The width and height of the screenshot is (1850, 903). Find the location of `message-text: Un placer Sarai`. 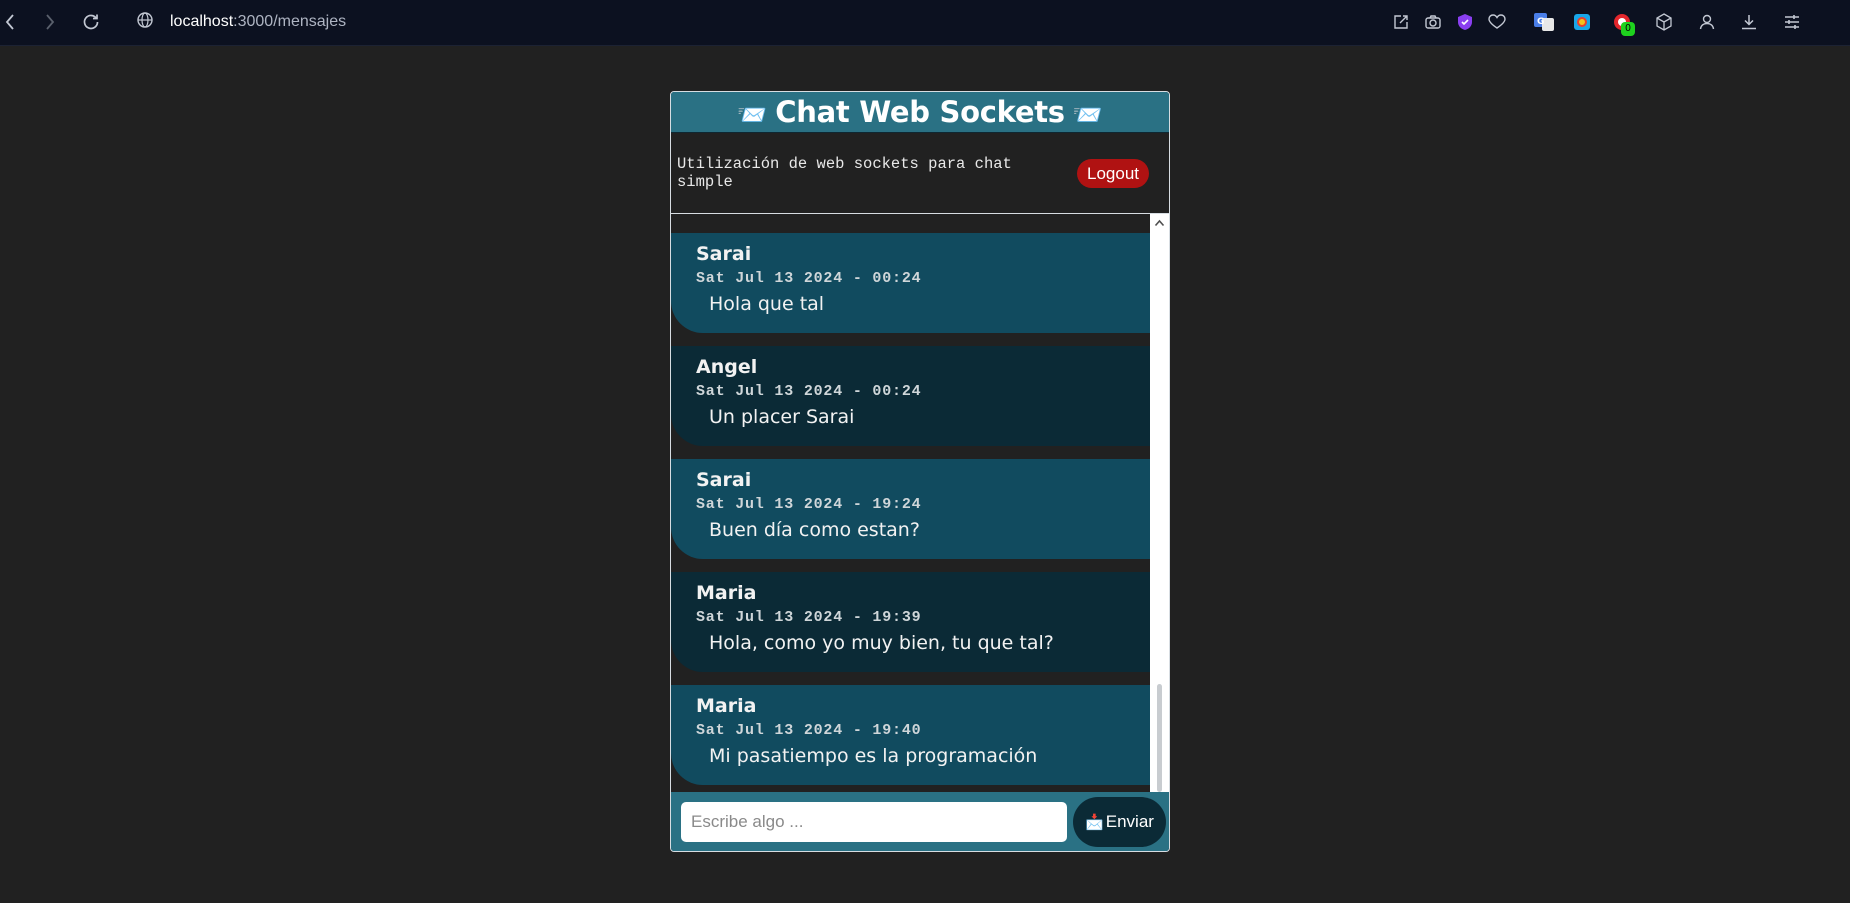

message-text: Un placer Sarai is located at coordinates (782, 417).